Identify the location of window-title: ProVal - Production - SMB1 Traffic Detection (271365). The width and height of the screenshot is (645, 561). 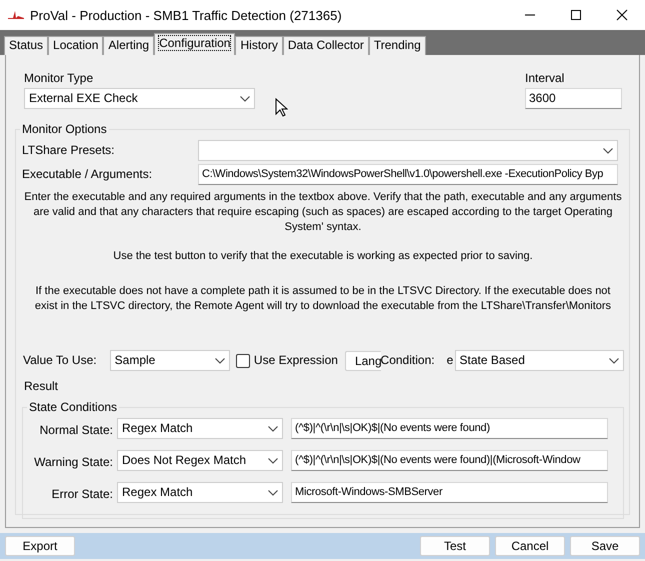
(186, 15).